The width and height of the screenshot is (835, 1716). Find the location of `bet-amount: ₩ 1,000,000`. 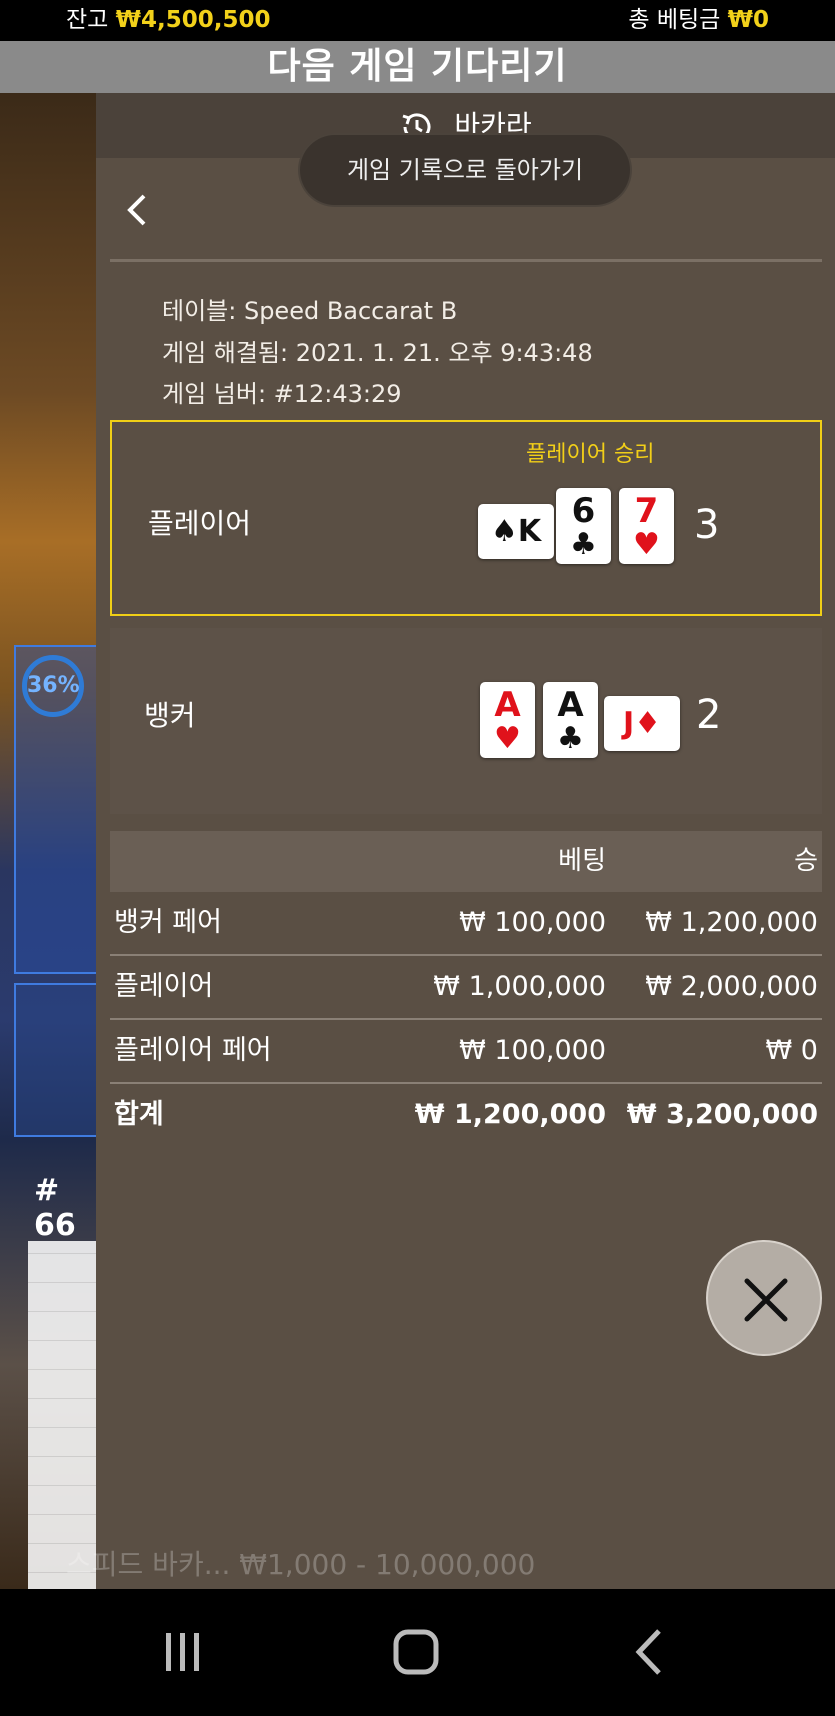

bet-amount: ₩ 1,000,000 is located at coordinates (519, 986).